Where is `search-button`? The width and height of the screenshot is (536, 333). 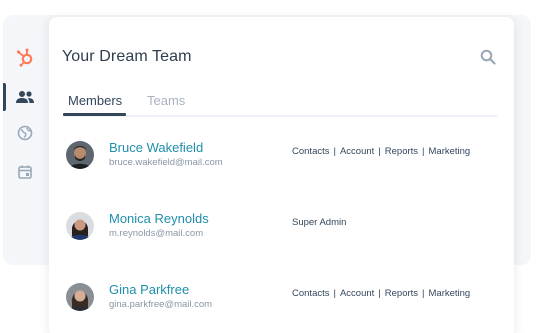
search-button is located at coordinates (488, 57).